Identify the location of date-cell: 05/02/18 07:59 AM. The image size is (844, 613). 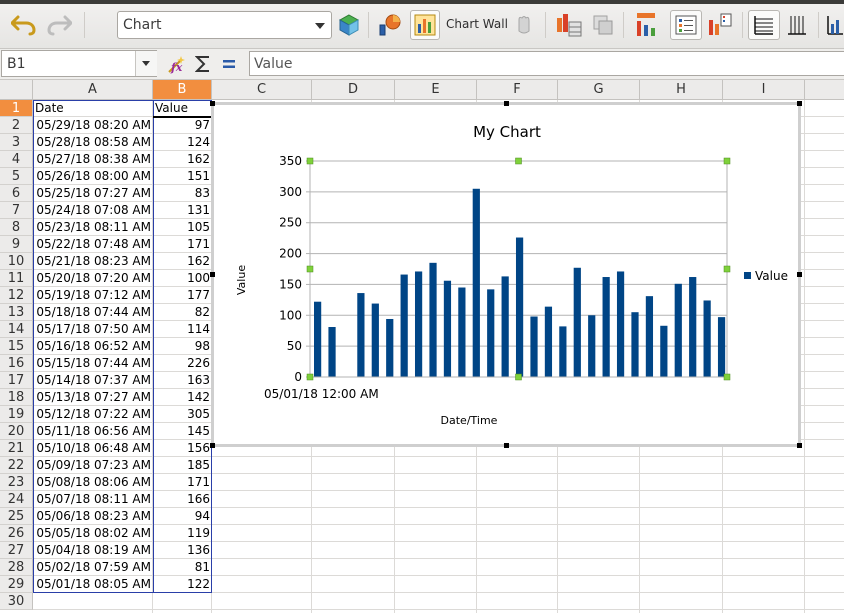
(93, 567).